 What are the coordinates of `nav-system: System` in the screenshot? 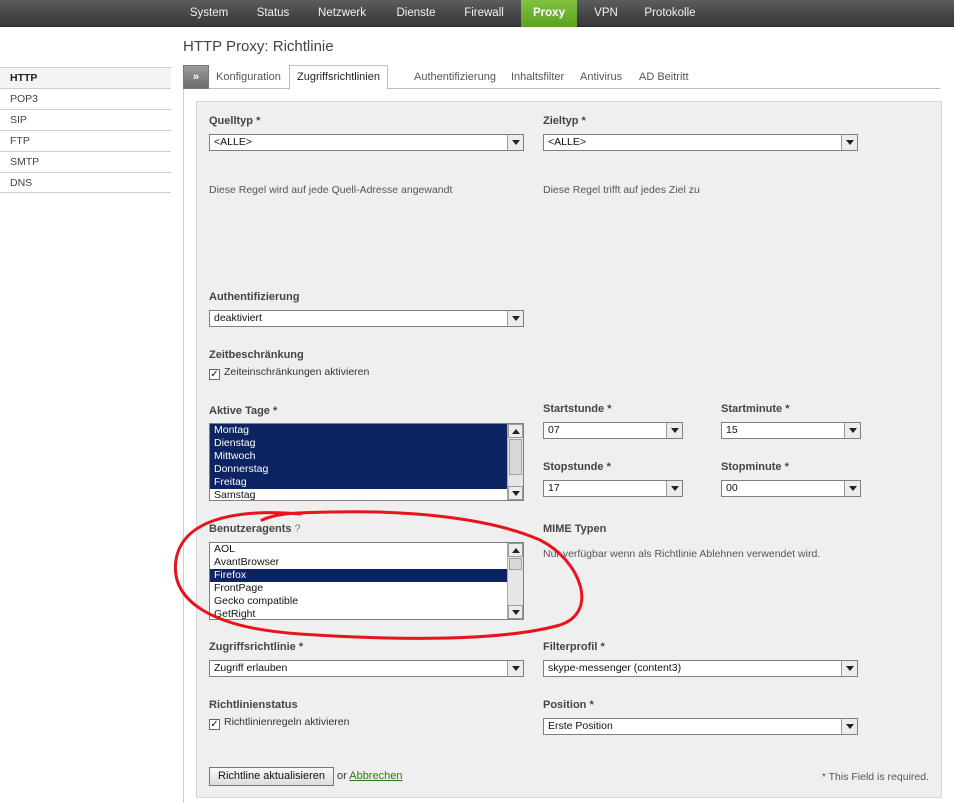 It's located at (209, 13).